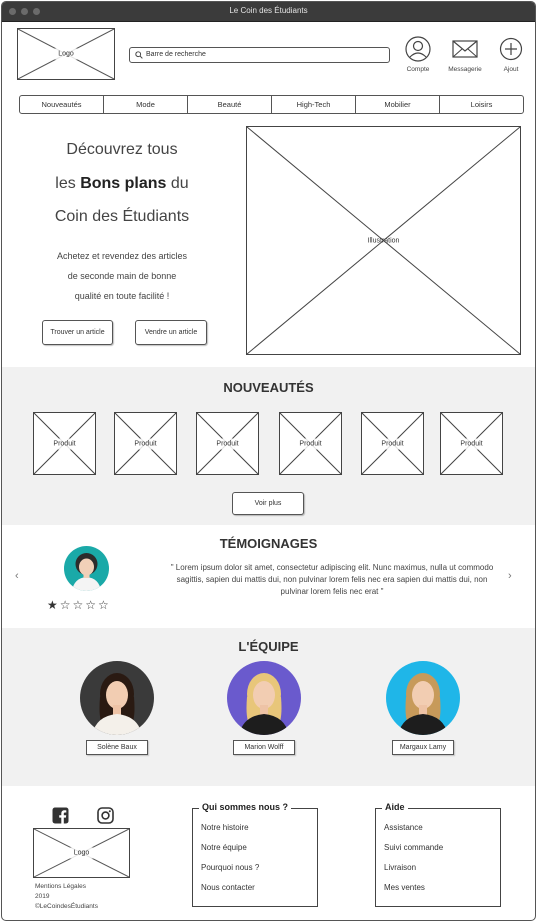 Image resolution: width=538 pixels, height=923 pixels. What do you see at coordinates (413, 833) in the screenshot?
I see `link-assistance: Assistance` at bounding box center [413, 833].